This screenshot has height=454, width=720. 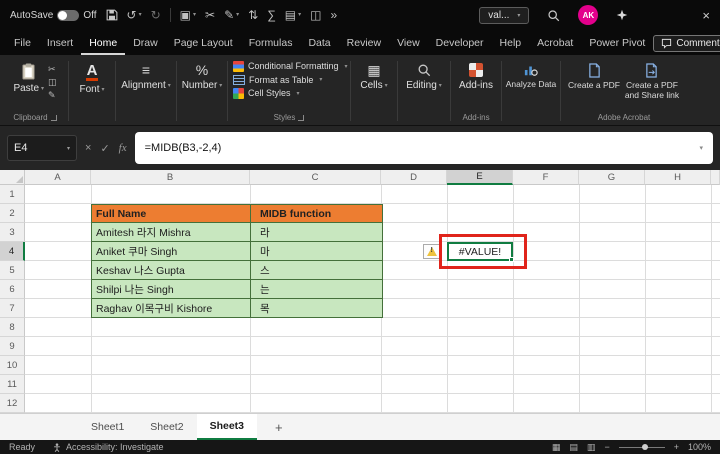 What do you see at coordinates (460, 43) in the screenshot?
I see `tab-developer: Developer` at bounding box center [460, 43].